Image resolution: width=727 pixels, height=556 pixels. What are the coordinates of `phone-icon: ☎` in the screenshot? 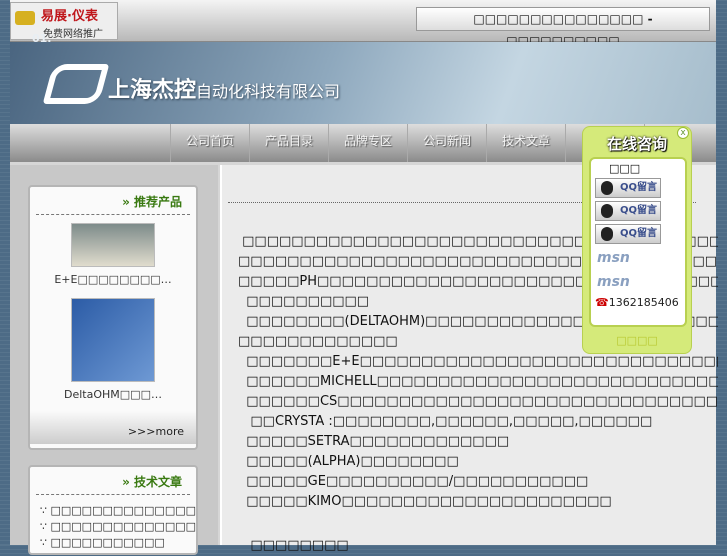 It's located at (602, 302).